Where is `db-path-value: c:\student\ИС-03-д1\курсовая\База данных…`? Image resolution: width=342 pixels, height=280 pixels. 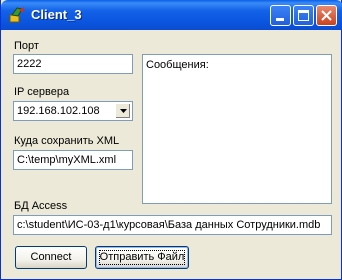
db-path-value: c:\student\ИС-03-д1\курсовая\База данных… is located at coordinates (169, 225).